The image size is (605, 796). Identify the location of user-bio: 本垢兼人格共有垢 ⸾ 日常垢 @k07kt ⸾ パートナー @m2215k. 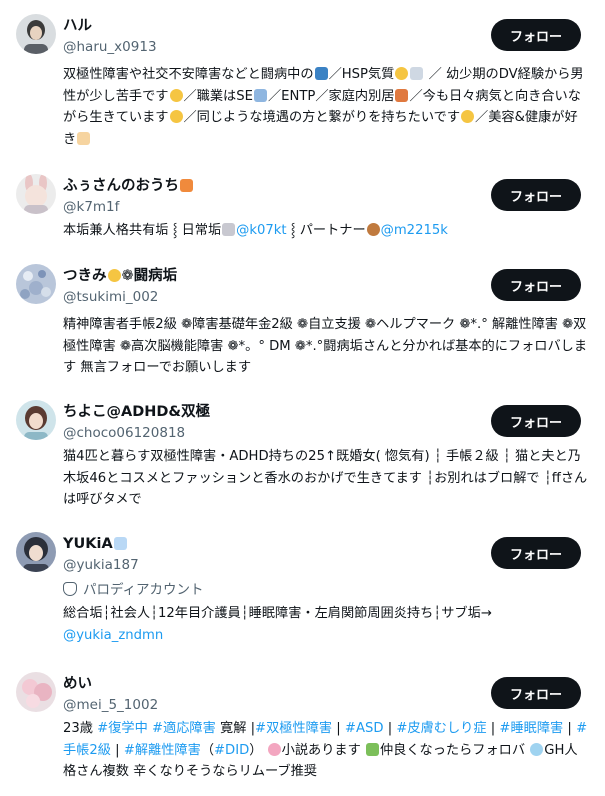
(255, 230).